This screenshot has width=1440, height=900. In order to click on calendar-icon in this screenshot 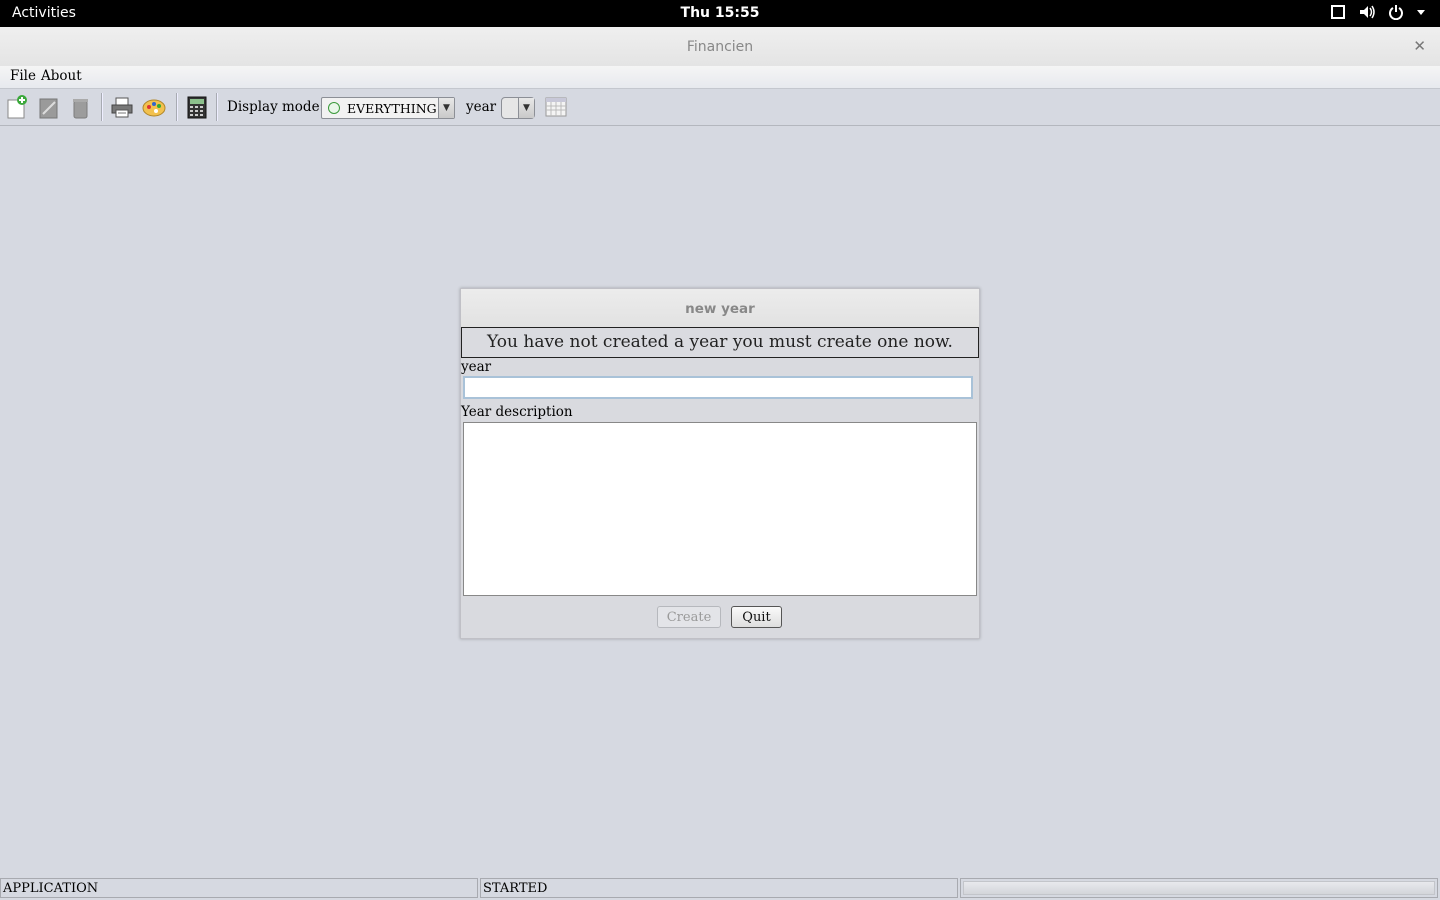, I will do `click(556, 107)`.